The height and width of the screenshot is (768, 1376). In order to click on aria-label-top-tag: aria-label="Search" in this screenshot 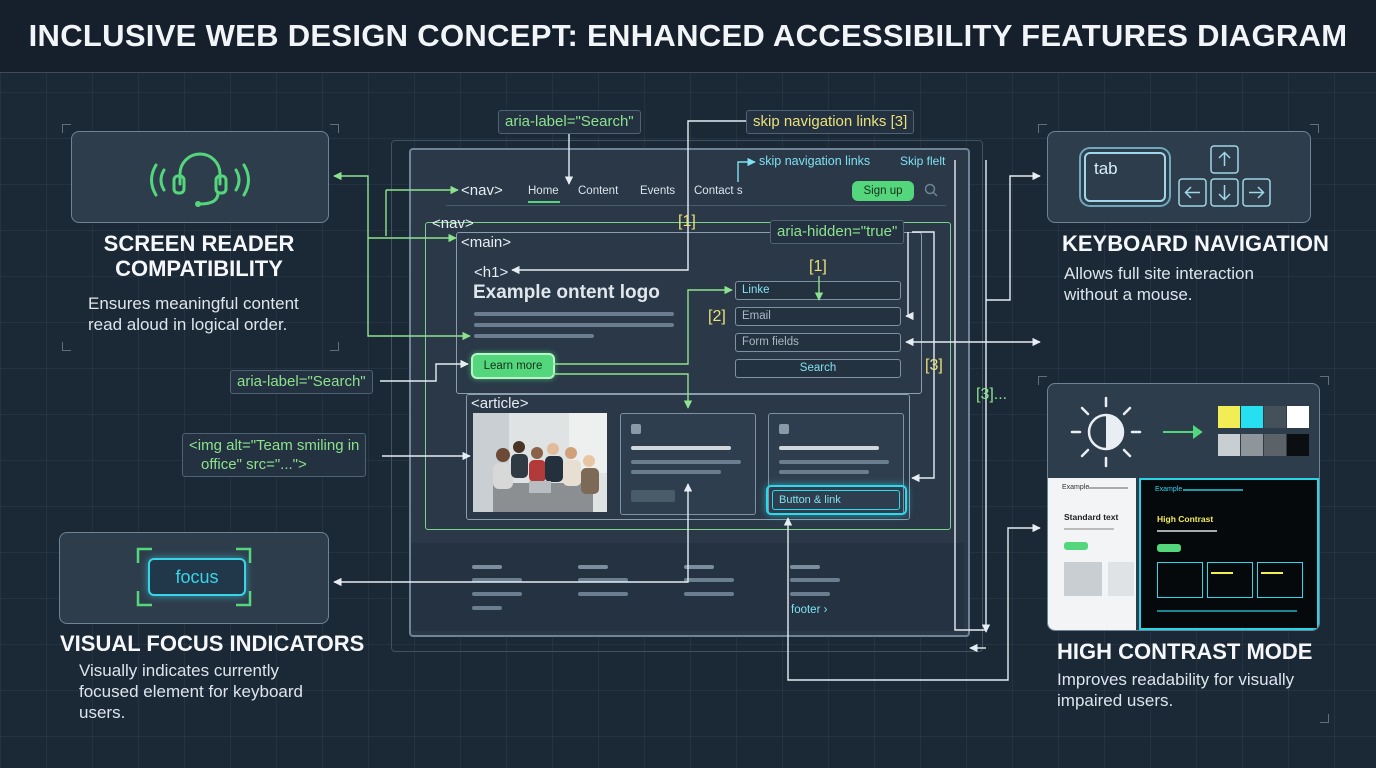, I will do `click(569, 122)`.